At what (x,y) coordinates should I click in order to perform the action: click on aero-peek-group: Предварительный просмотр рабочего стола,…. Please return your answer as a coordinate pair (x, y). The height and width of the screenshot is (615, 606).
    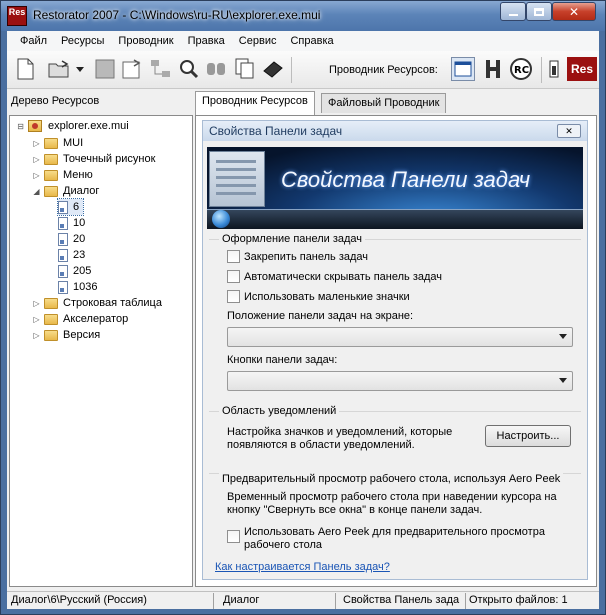
    Looking at the image, I should click on (395, 514).